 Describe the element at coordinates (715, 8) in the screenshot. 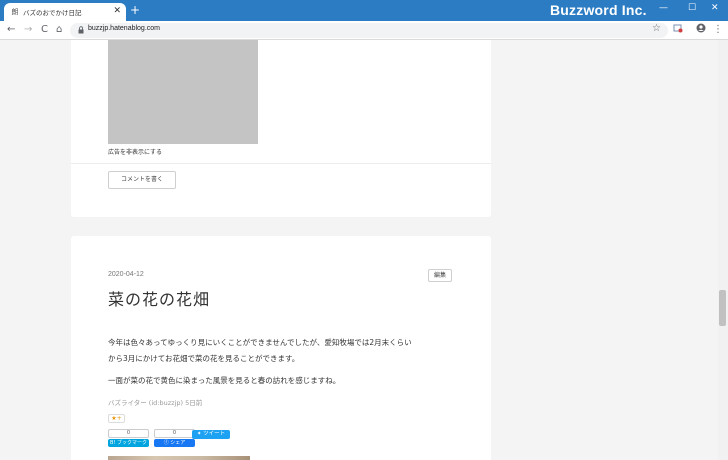

I see `close-window-icon: ✕` at that location.